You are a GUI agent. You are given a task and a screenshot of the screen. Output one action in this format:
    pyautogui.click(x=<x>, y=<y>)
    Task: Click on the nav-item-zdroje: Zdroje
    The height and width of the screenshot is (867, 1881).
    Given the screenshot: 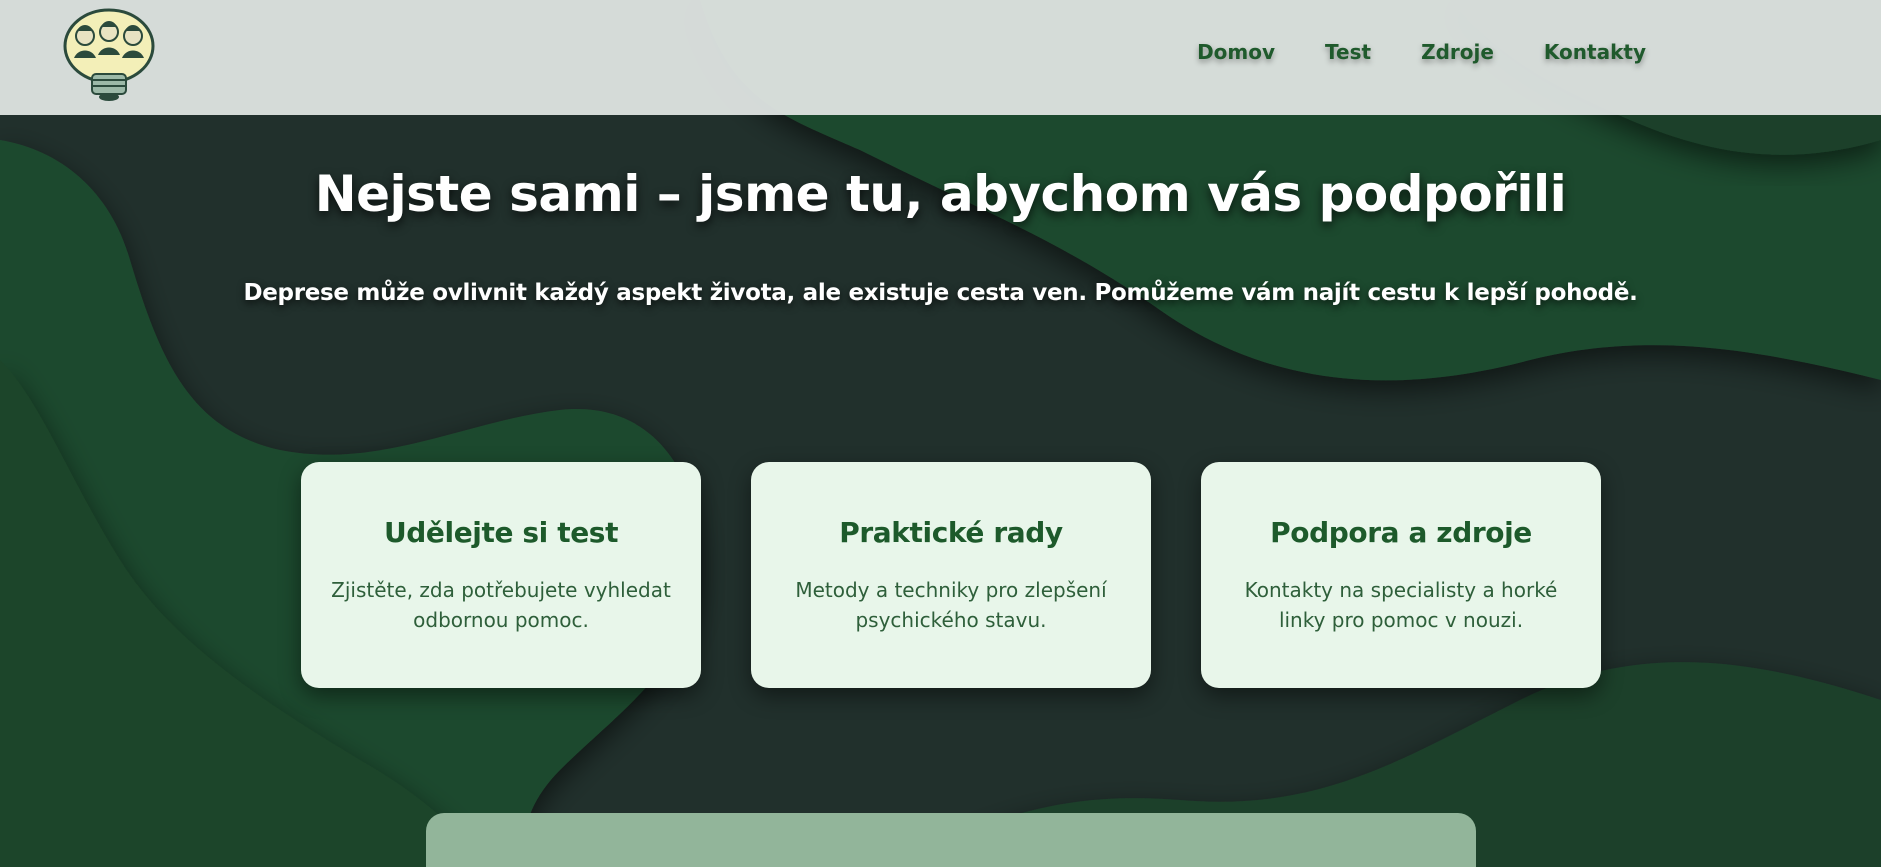 What is the action you would take?
    pyautogui.click(x=1457, y=52)
    